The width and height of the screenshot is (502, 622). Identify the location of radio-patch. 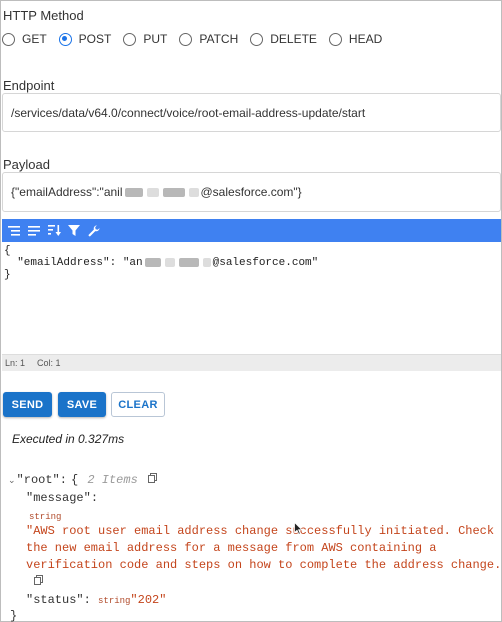
(186, 39).